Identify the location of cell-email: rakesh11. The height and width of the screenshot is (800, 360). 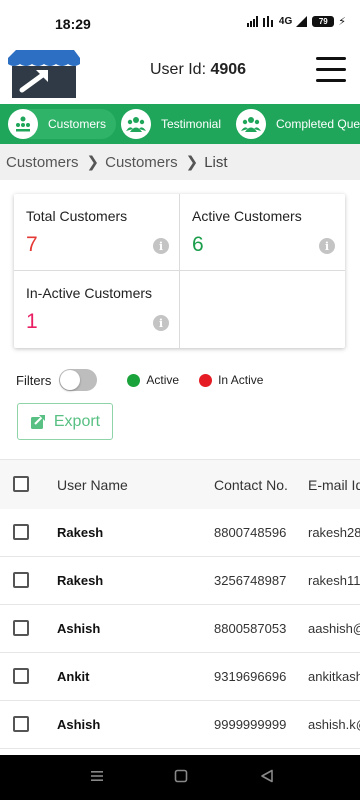
(334, 580).